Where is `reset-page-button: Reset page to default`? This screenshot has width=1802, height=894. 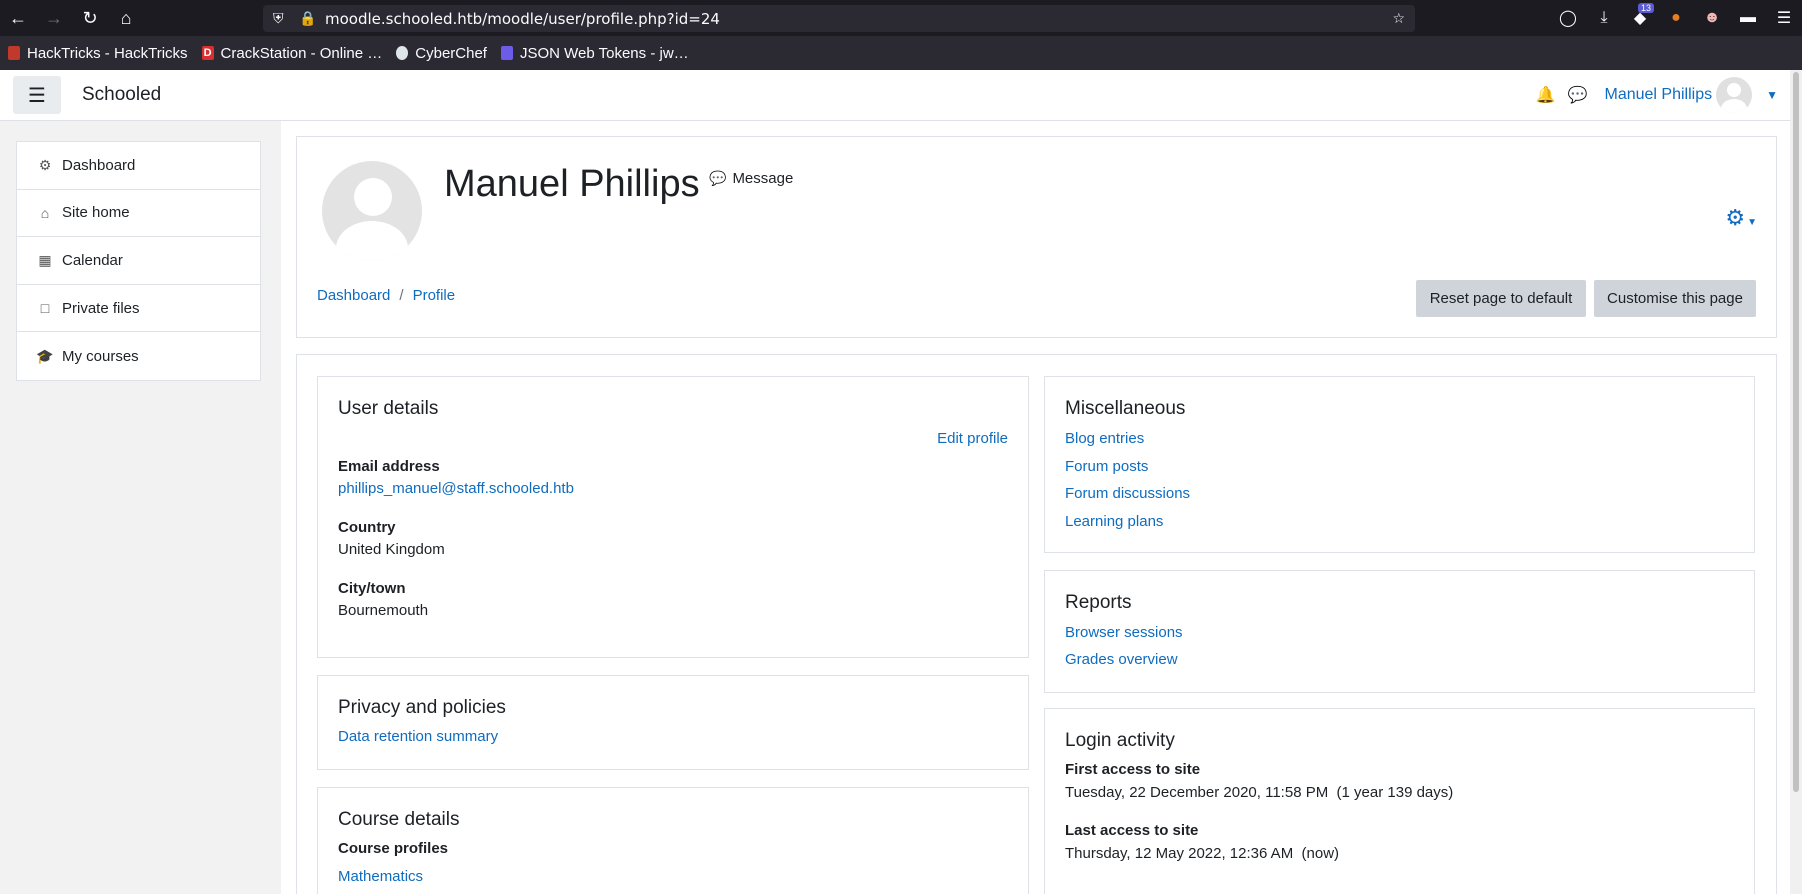
reset-page-button: Reset page to default is located at coordinates (1501, 298).